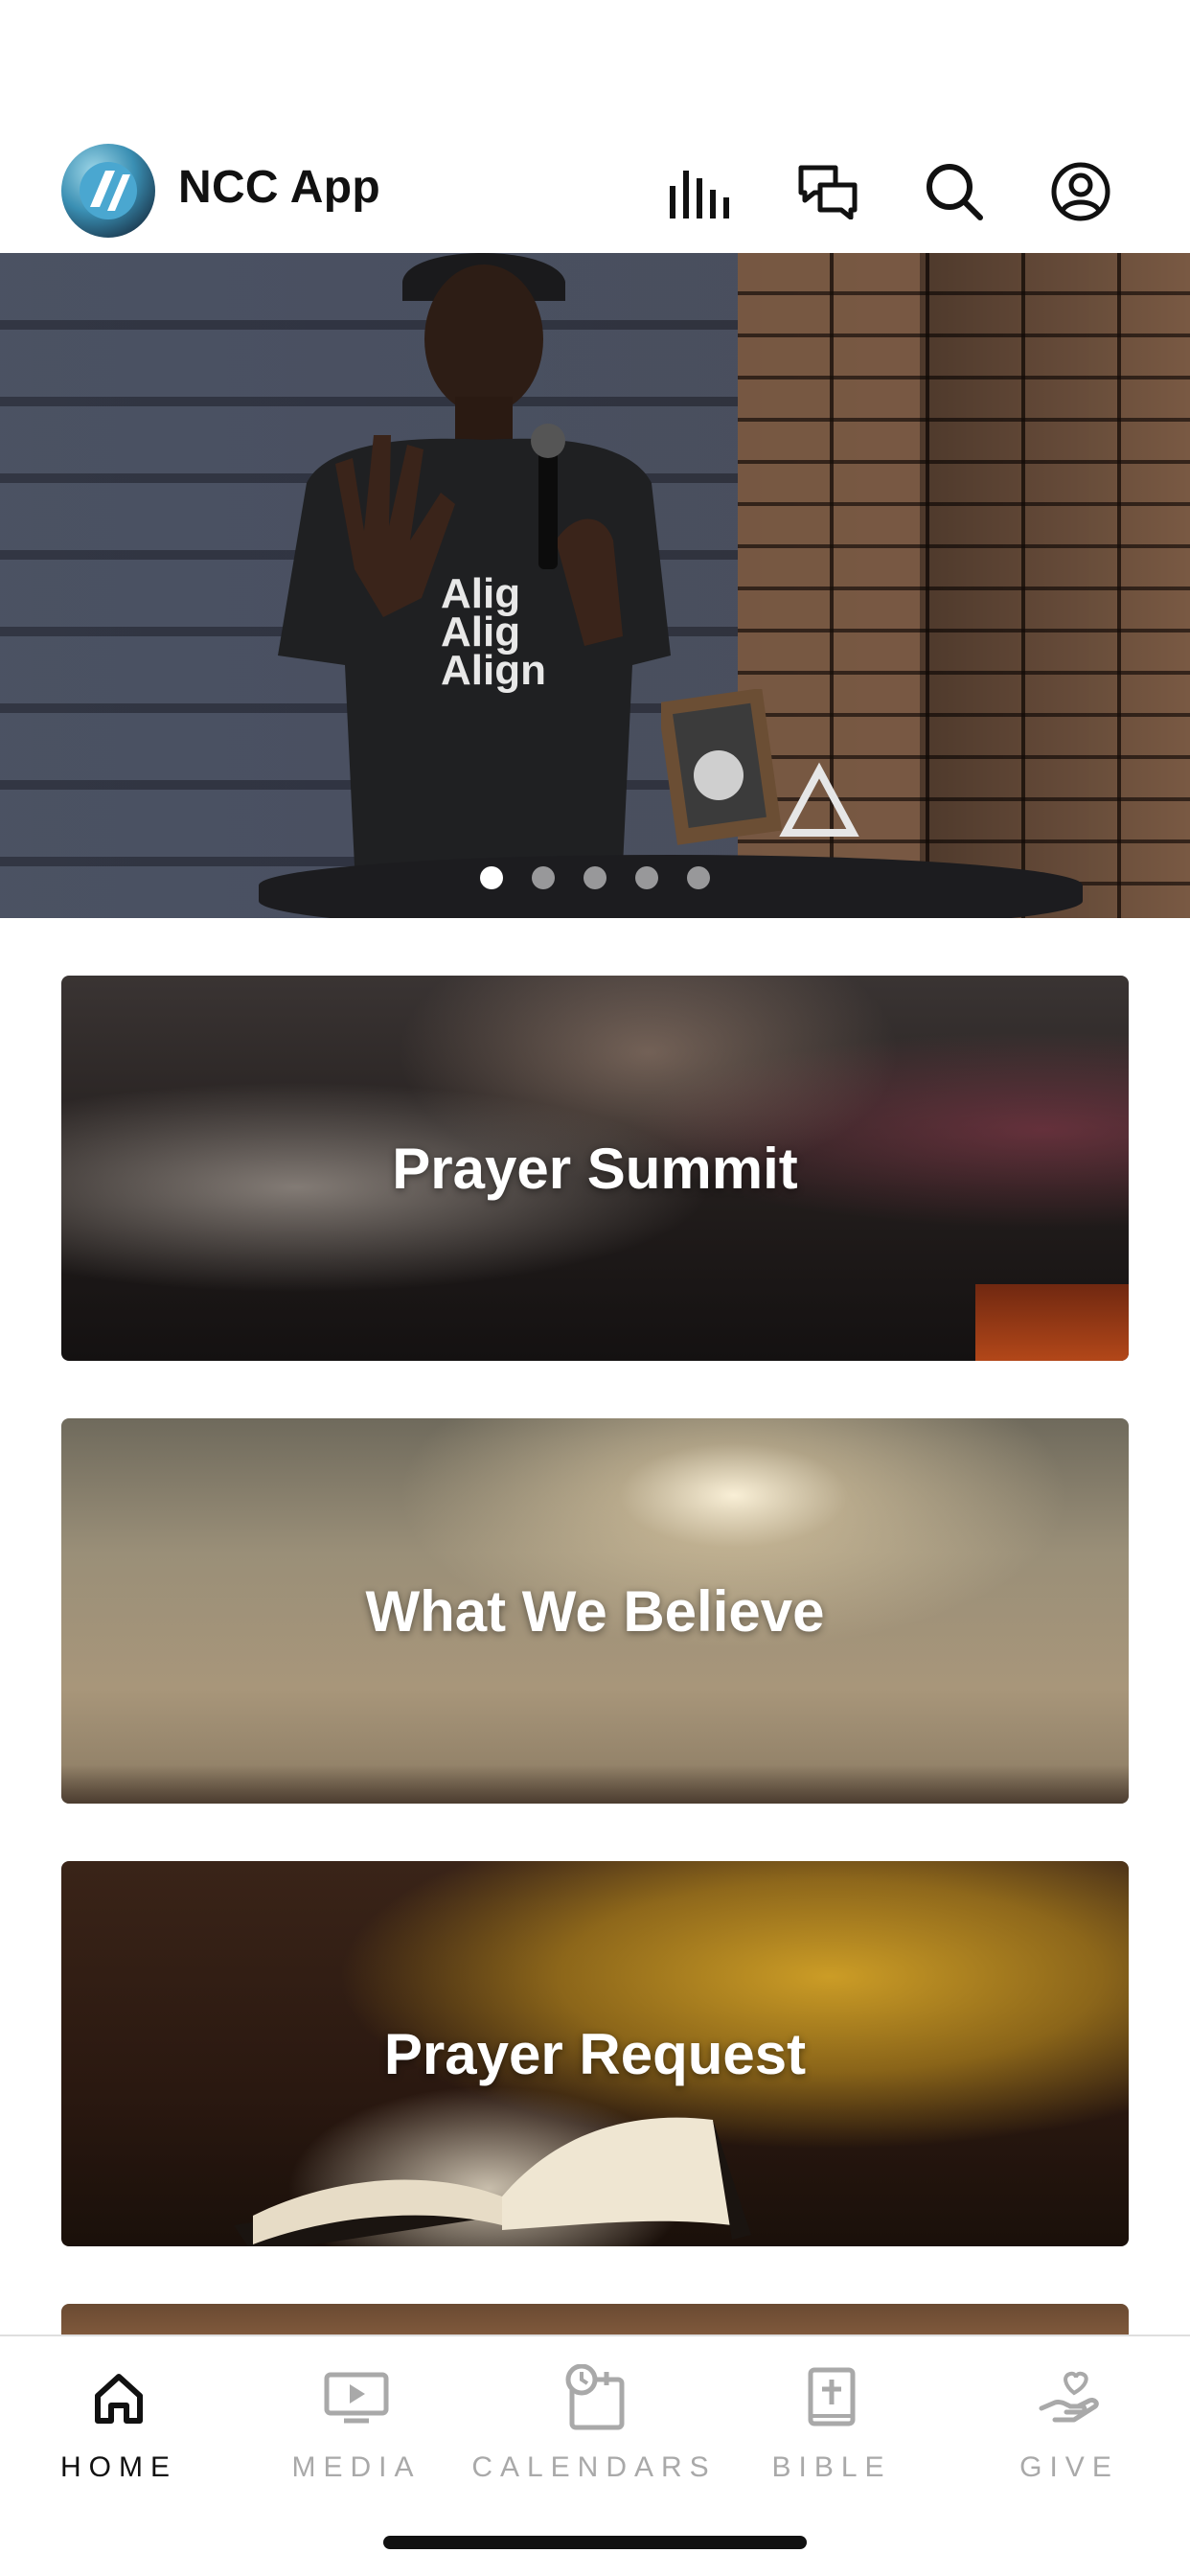  I want to click on card-title: What We Believe, so click(595, 1611).